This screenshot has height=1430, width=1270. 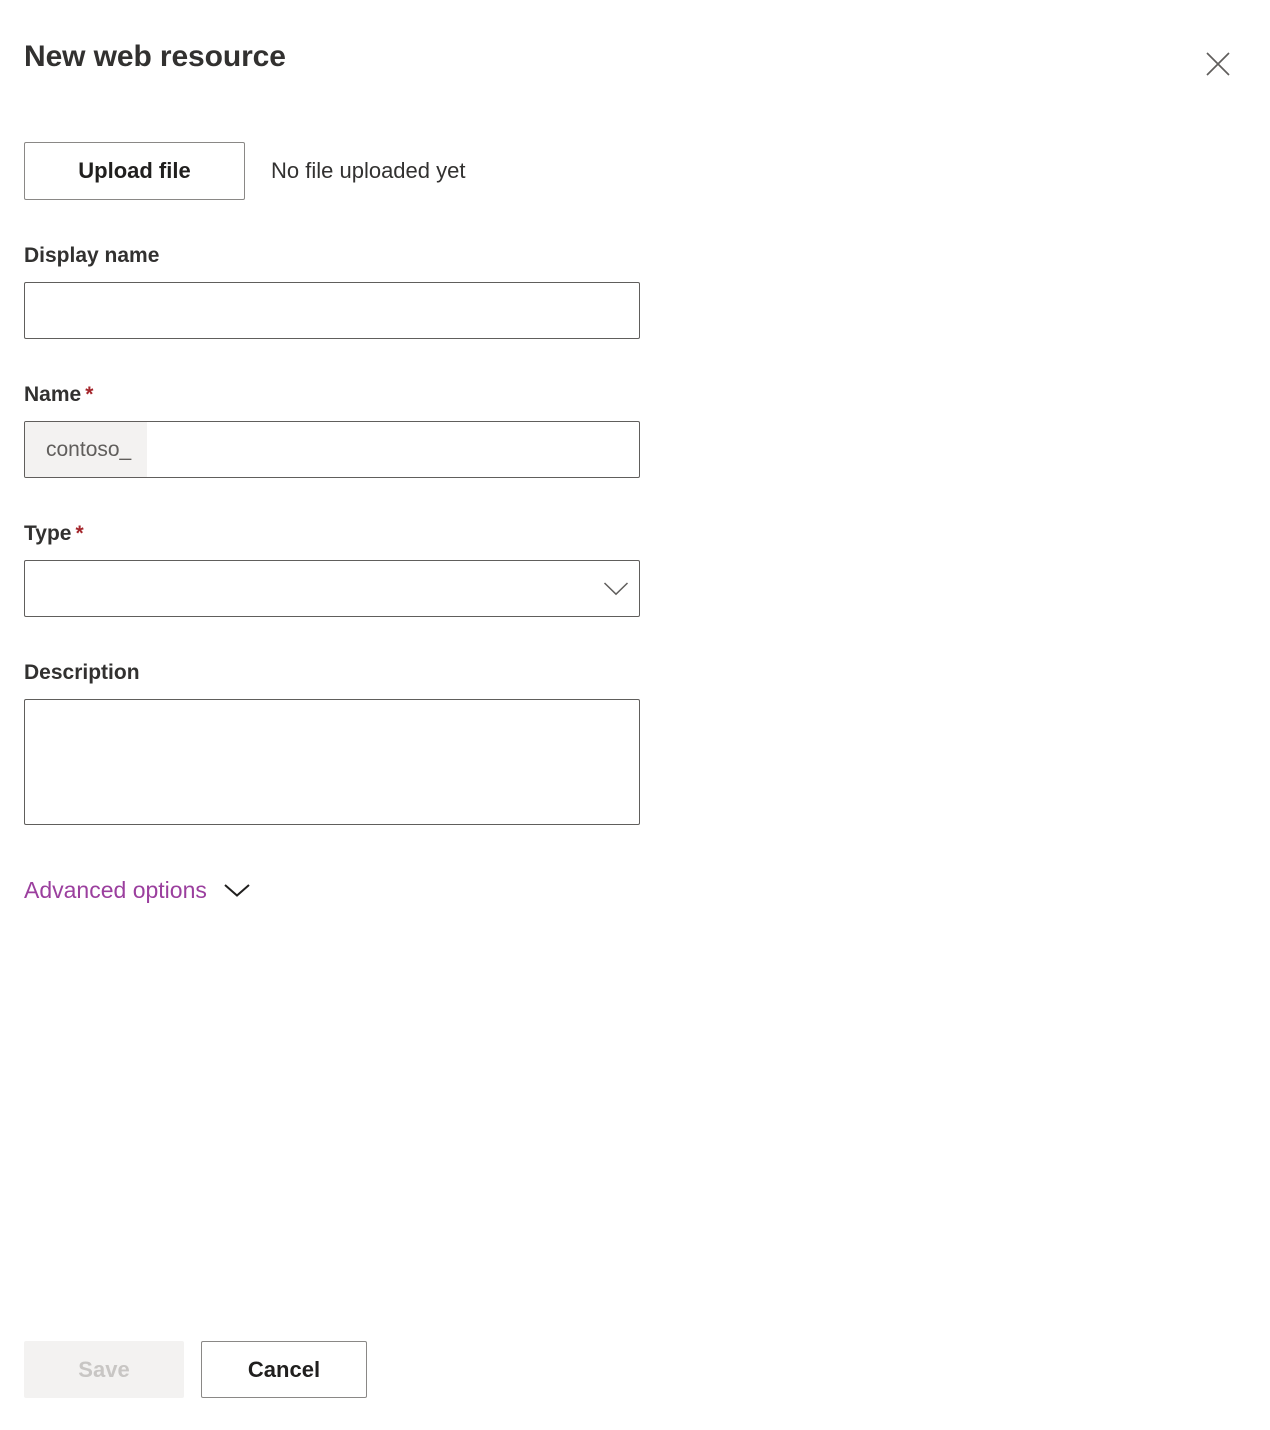 I want to click on display-name-label-text: Display name, so click(x=92, y=255).